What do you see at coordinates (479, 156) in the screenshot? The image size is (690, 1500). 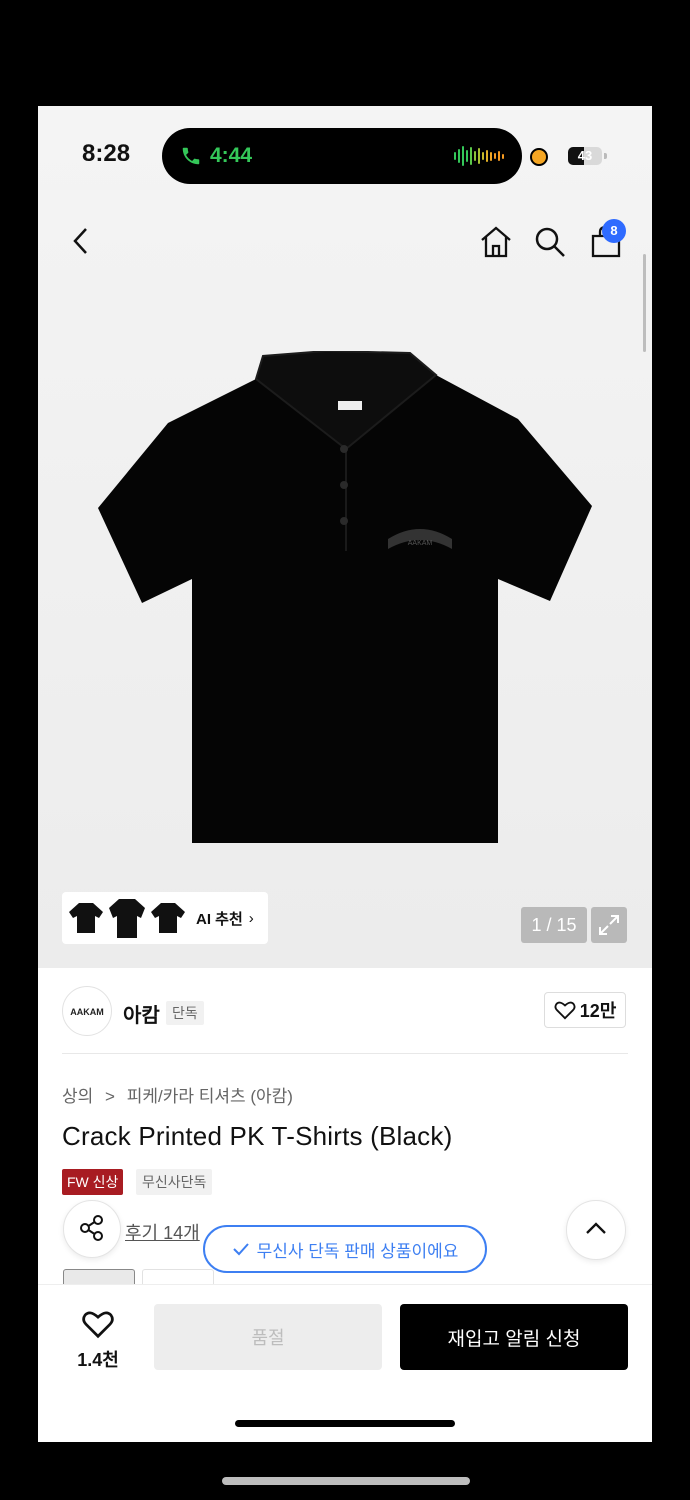 I see `audio-wave-icon` at bounding box center [479, 156].